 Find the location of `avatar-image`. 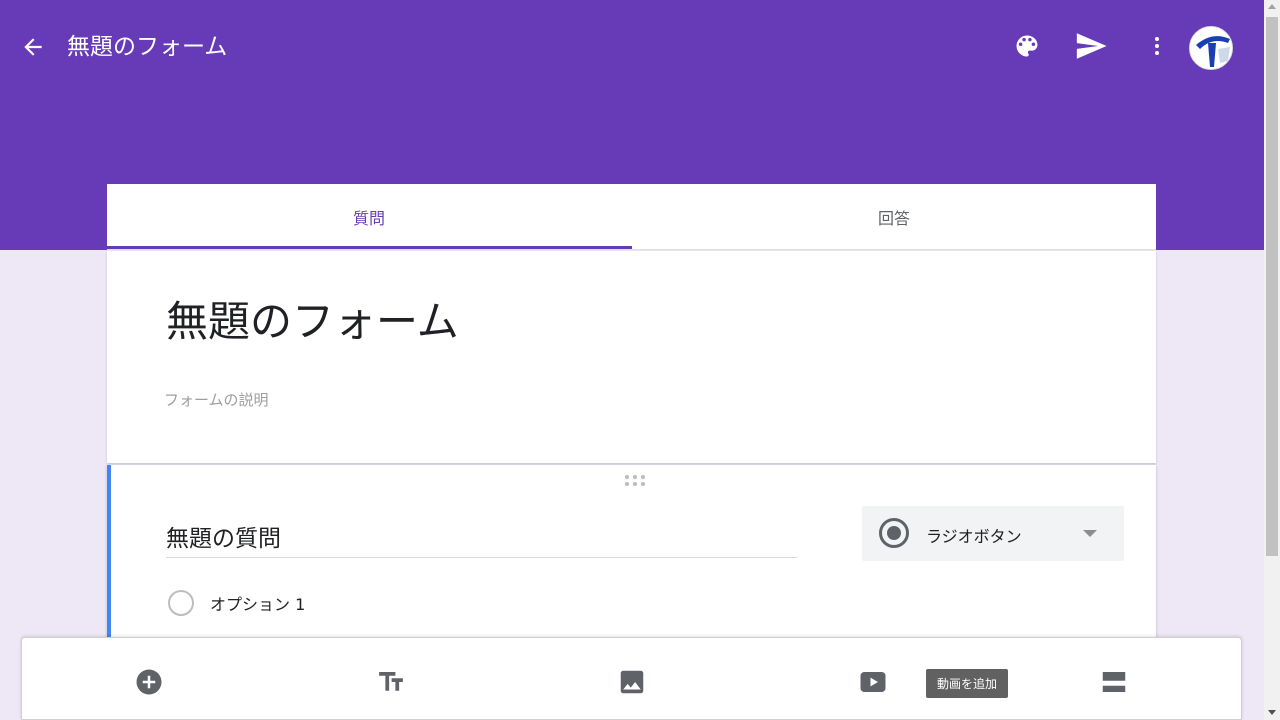

avatar-image is located at coordinates (1211, 48).